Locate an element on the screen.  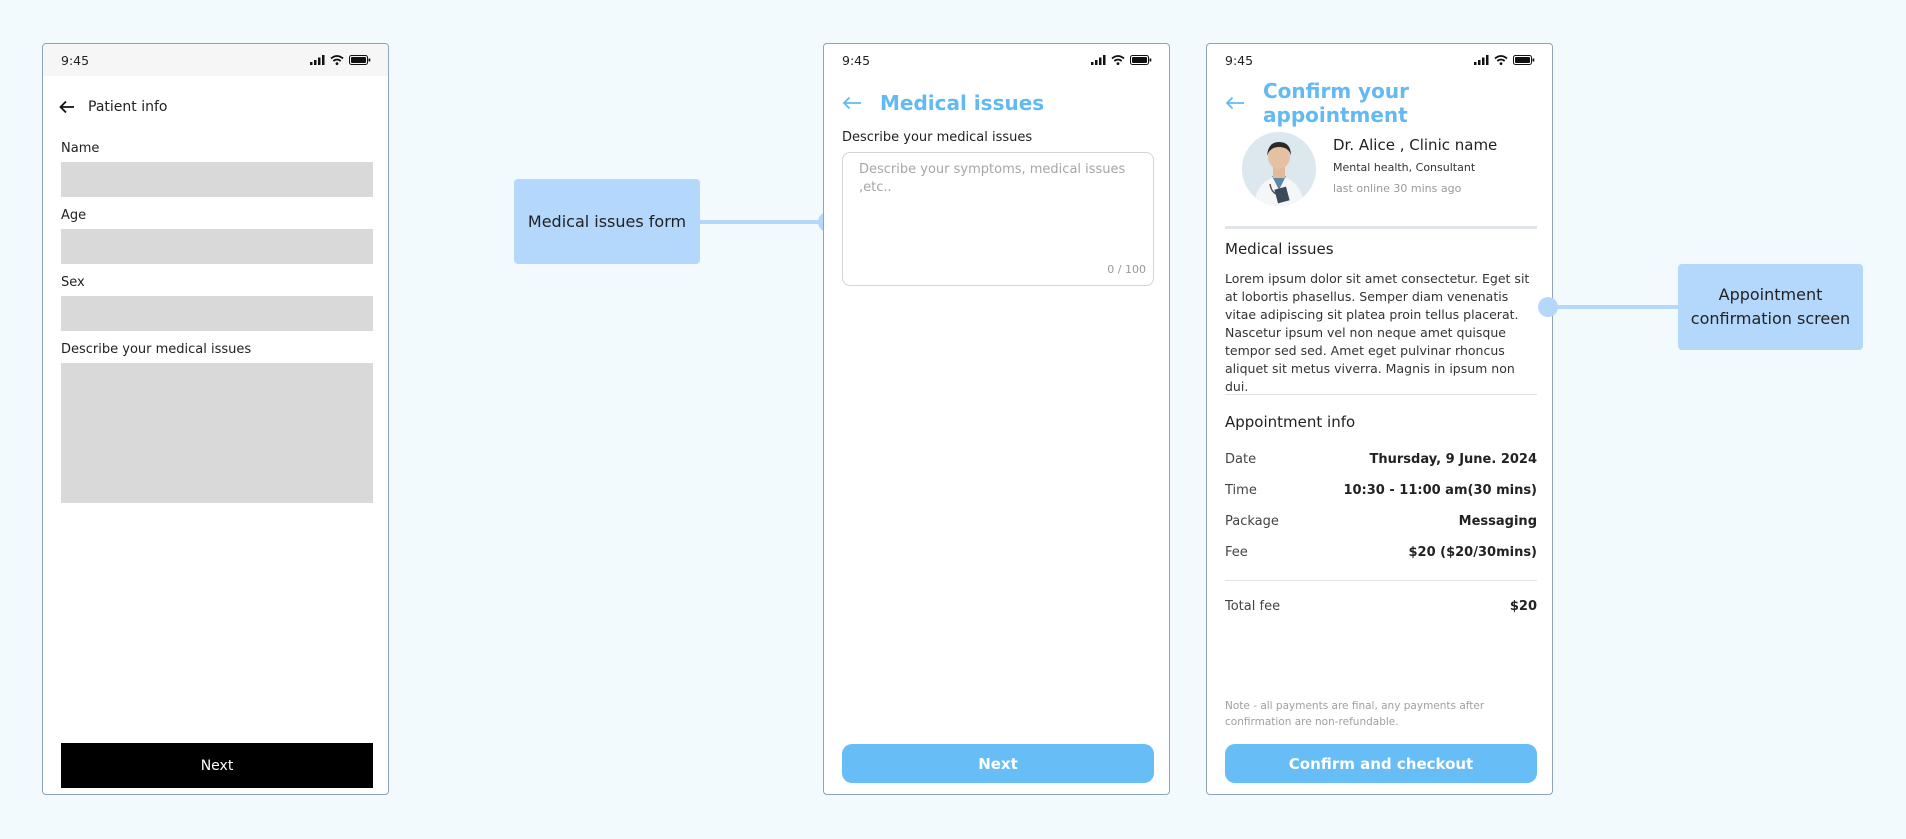
info-label: Package is located at coordinates (1252, 521).